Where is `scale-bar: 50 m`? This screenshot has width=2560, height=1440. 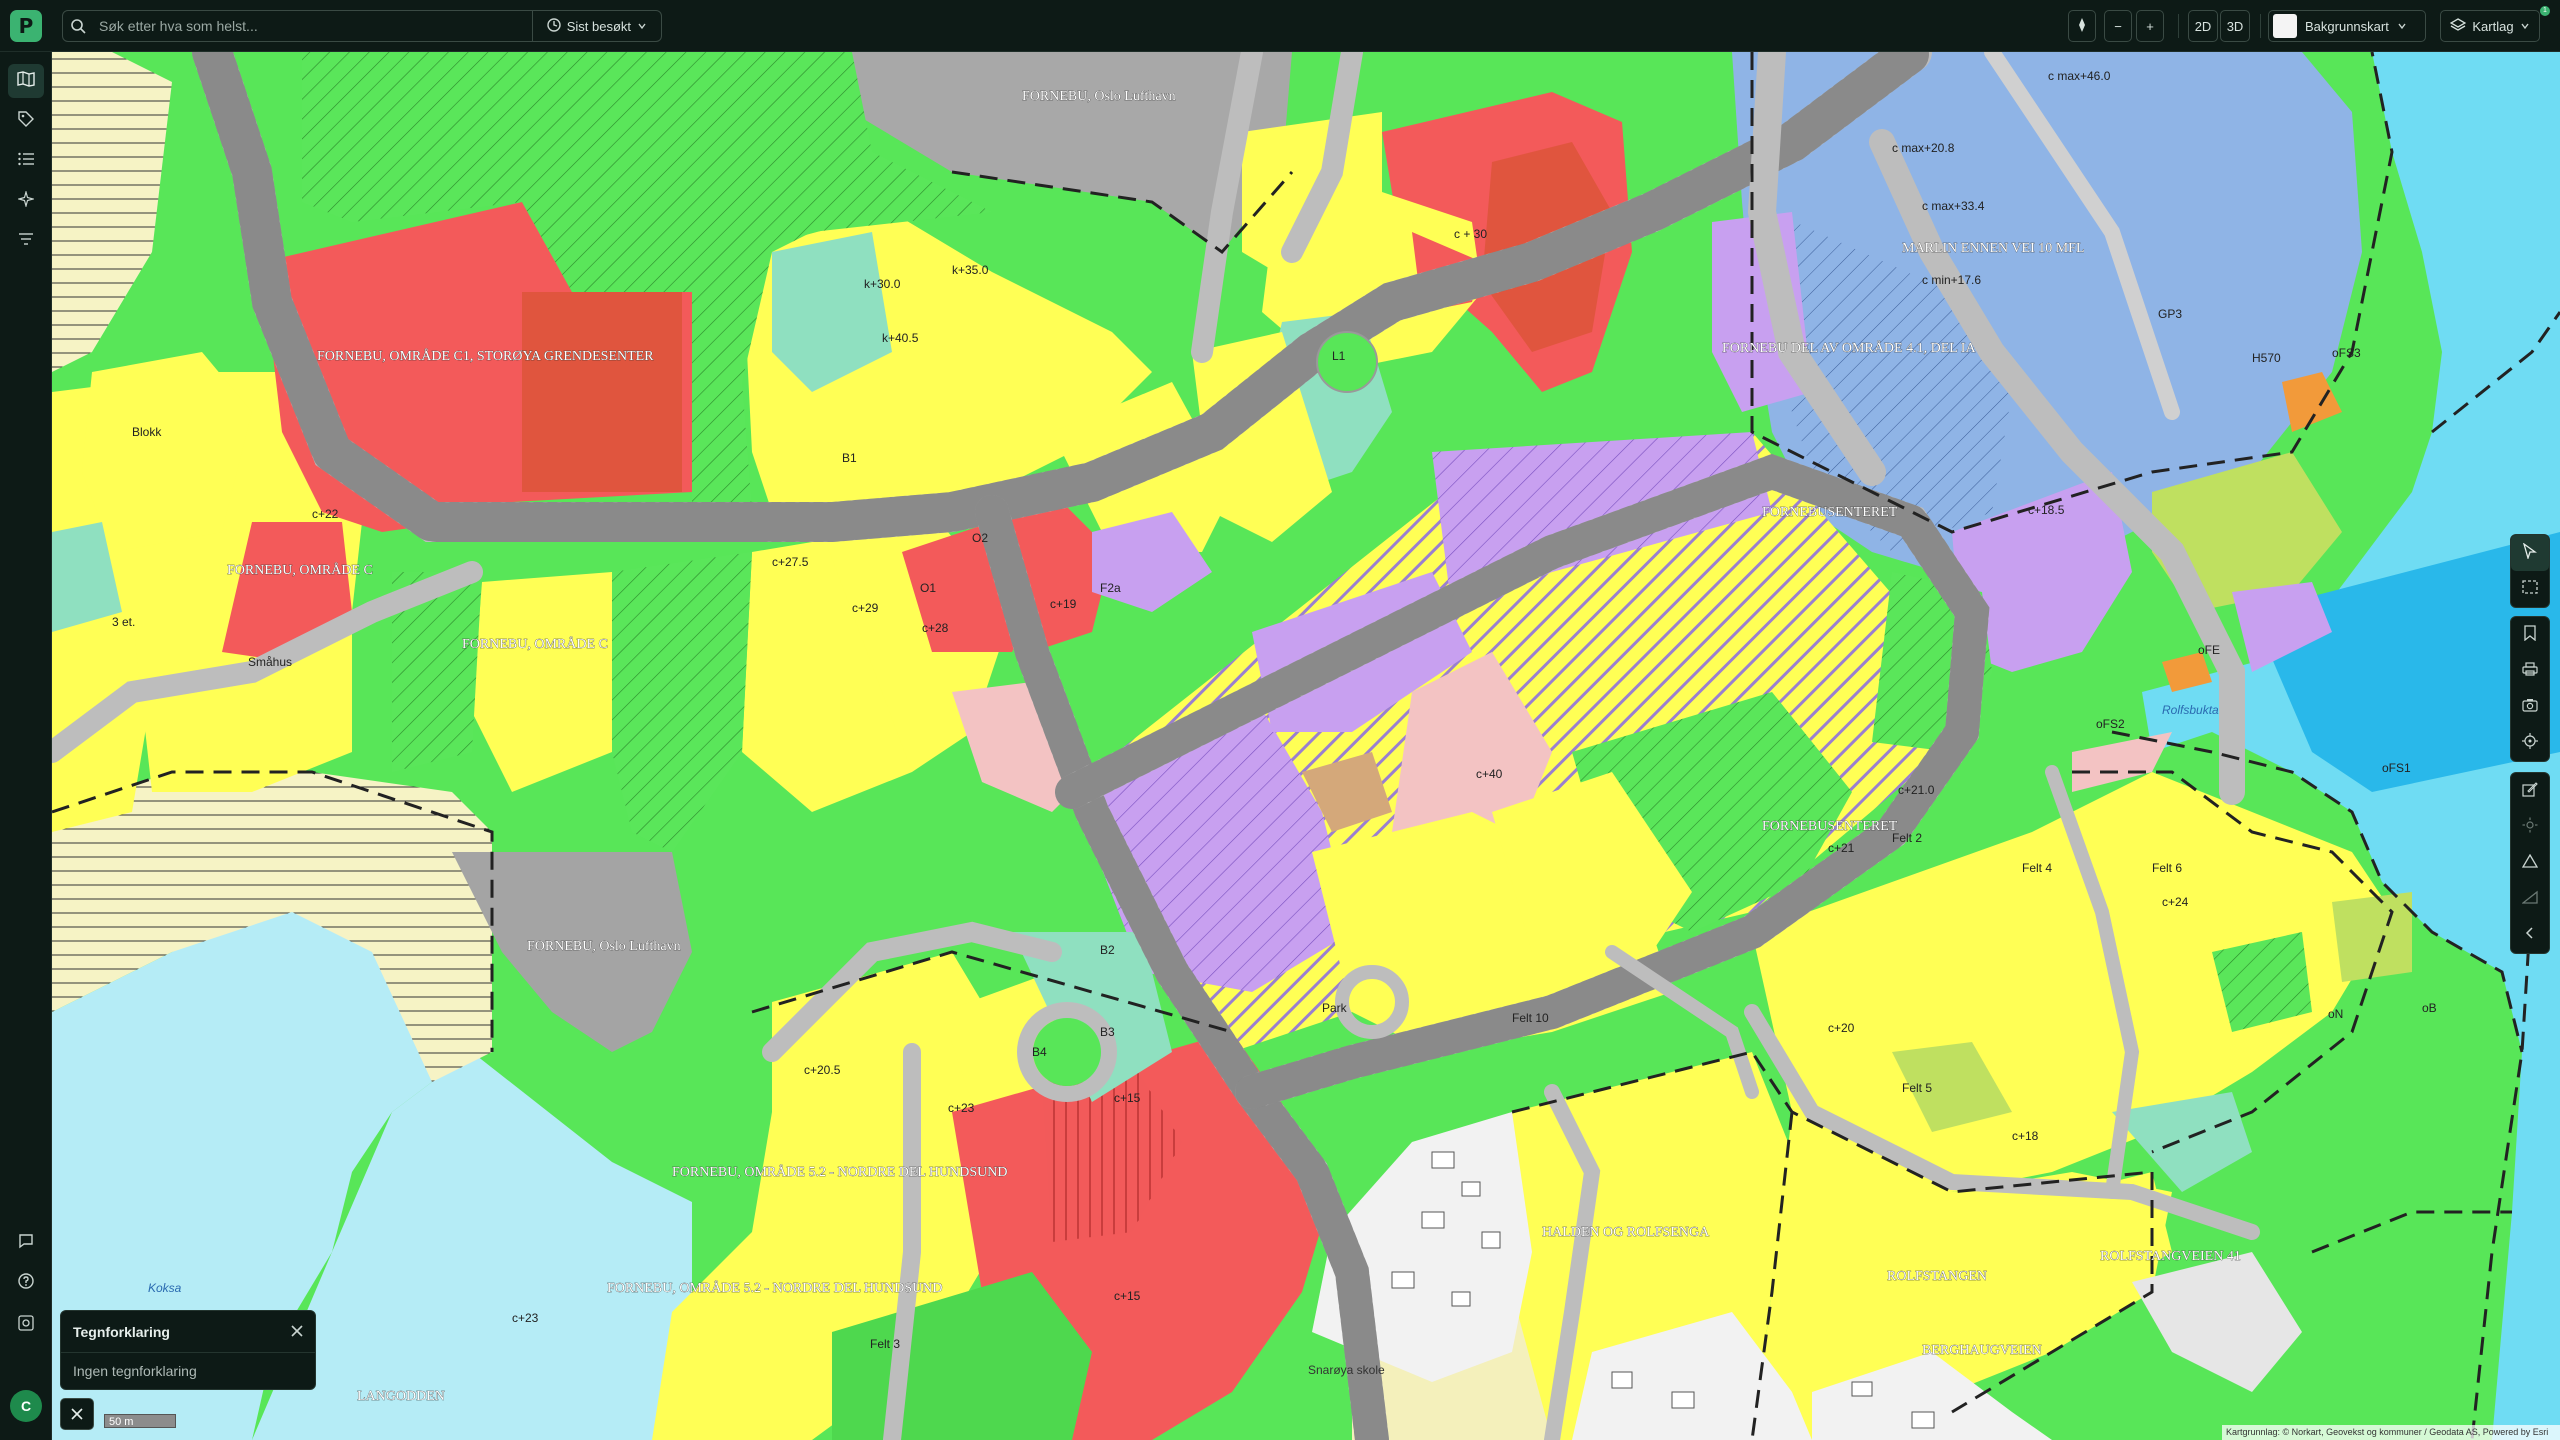
scale-bar: 50 m is located at coordinates (140, 1421).